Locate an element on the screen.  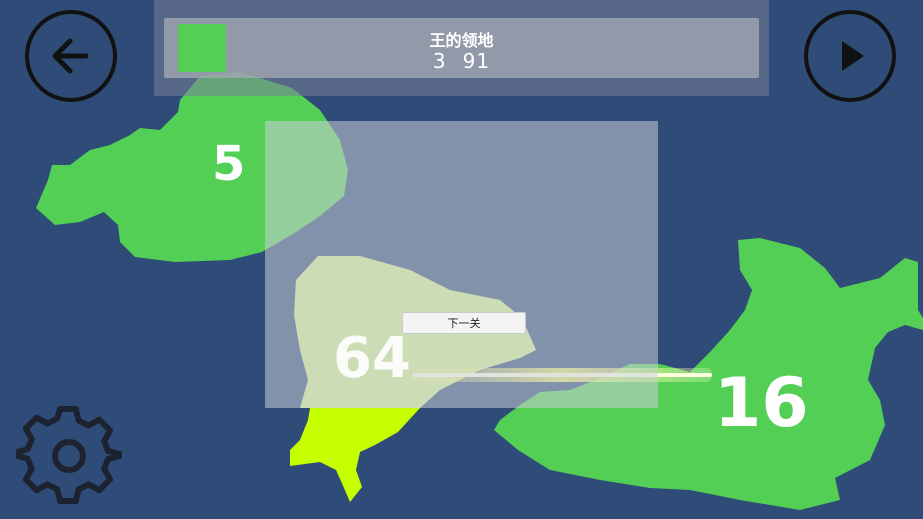
region-count-center: 64 is located at coordinates (372, 358).